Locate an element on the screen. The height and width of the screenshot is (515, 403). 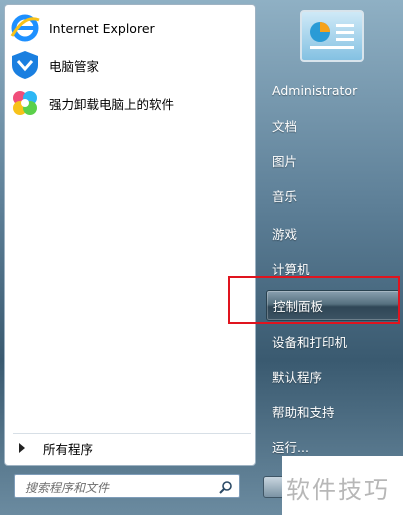
search-icon is located at coordinates (226, 486).